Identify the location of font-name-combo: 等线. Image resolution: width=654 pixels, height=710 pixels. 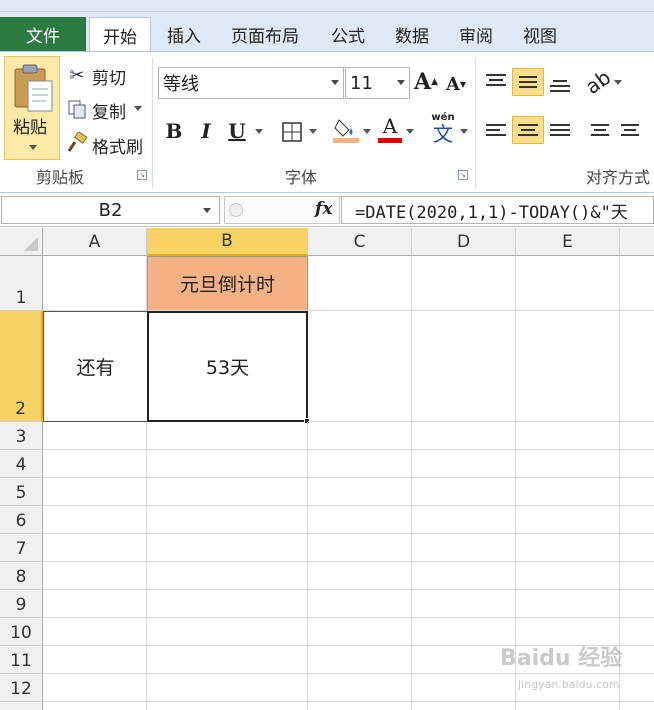
(251, 83).